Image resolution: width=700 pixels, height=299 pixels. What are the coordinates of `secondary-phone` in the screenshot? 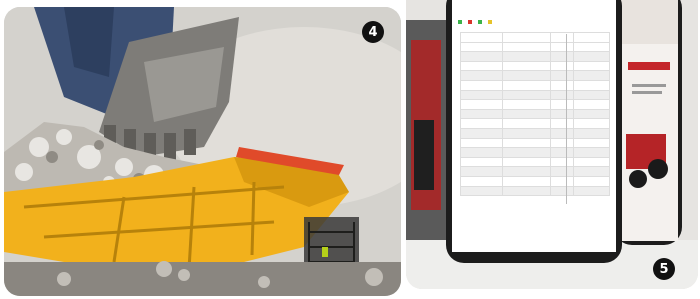 It's located at (648, 122).